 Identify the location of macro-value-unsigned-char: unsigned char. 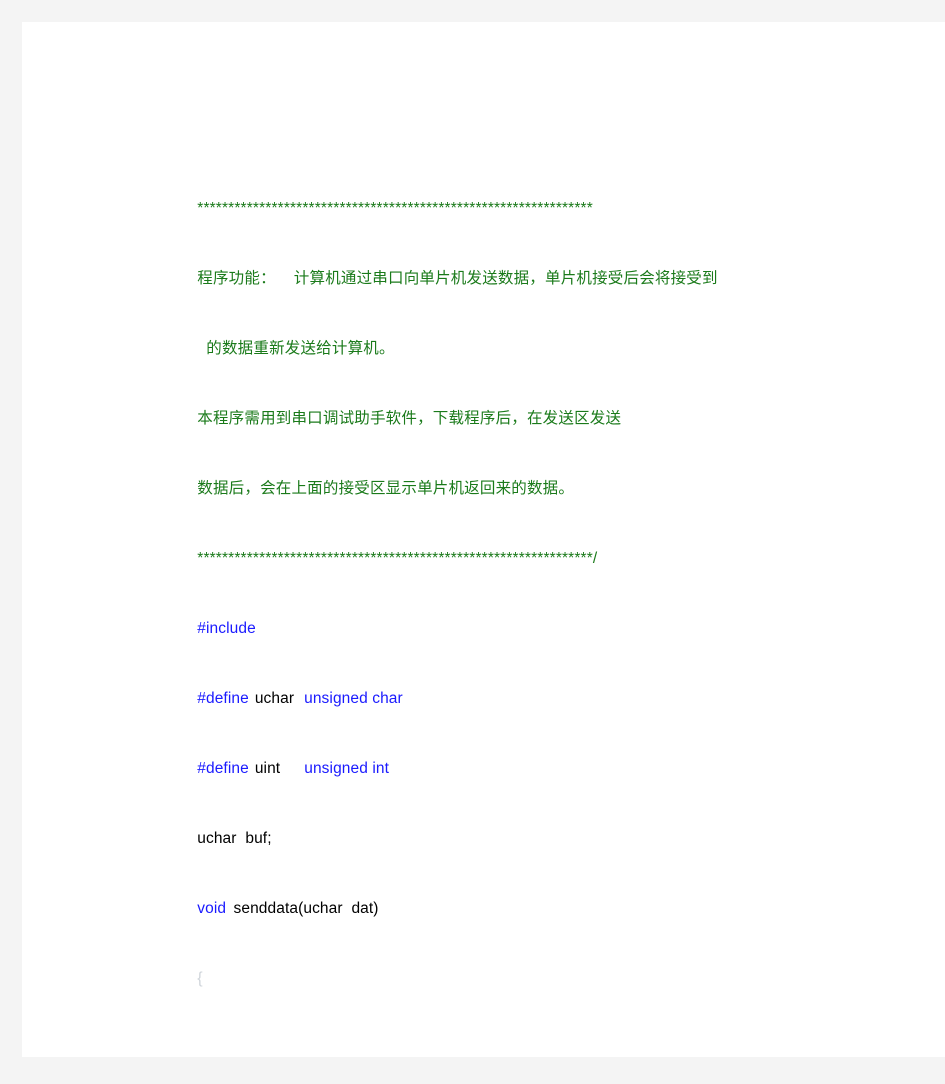
(353, 698).